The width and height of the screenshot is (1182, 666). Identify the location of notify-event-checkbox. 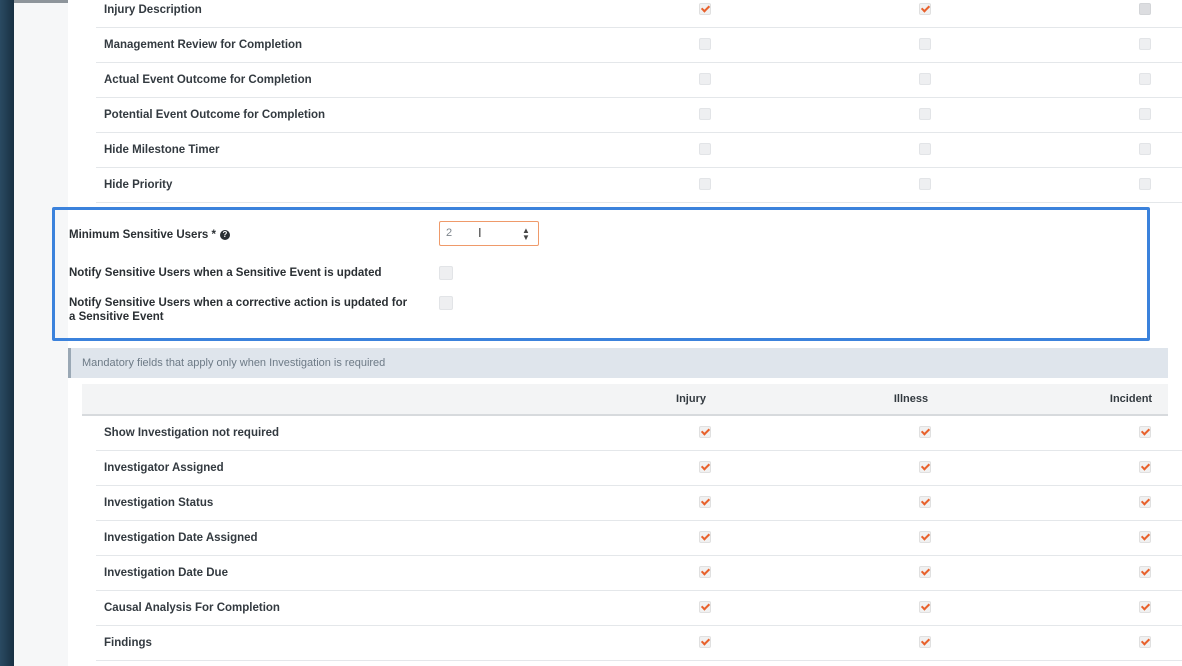
(446, 273).